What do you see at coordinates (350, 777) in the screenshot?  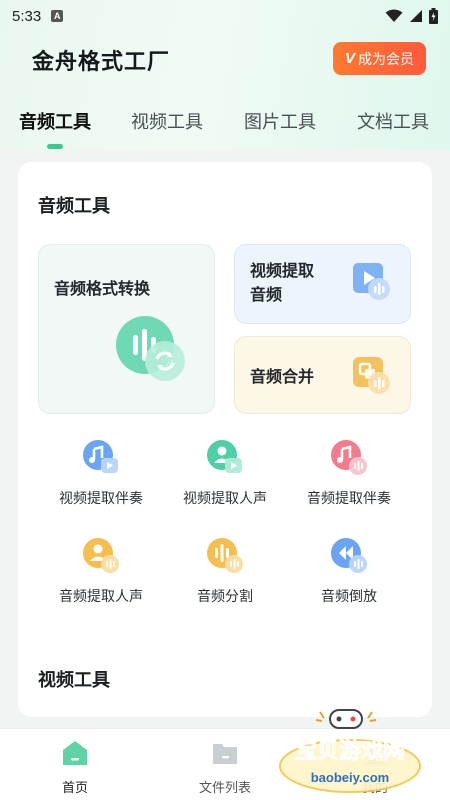 I see `watermark-url: baobeiy.com` at bounding box center [350, 777].